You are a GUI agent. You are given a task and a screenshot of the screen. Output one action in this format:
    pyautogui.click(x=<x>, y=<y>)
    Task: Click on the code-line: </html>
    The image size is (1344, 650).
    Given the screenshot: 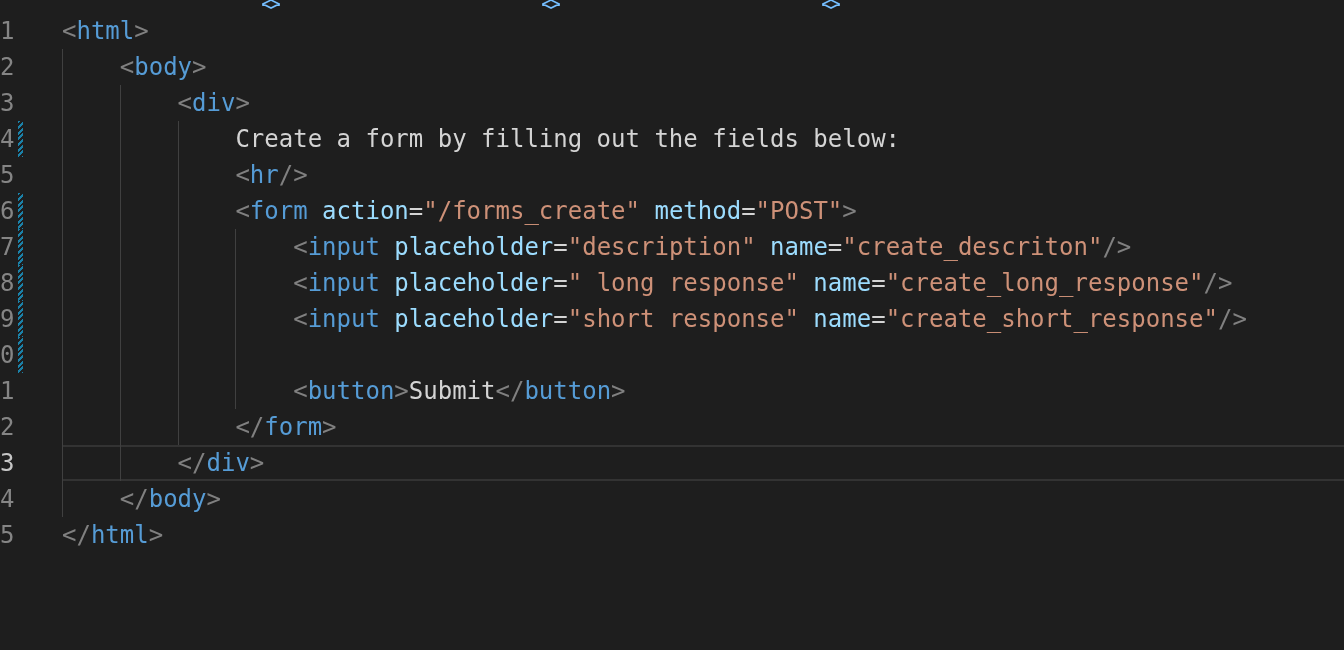 What is the action you would take?
    pyautogui.click(x=113, y=535)
    